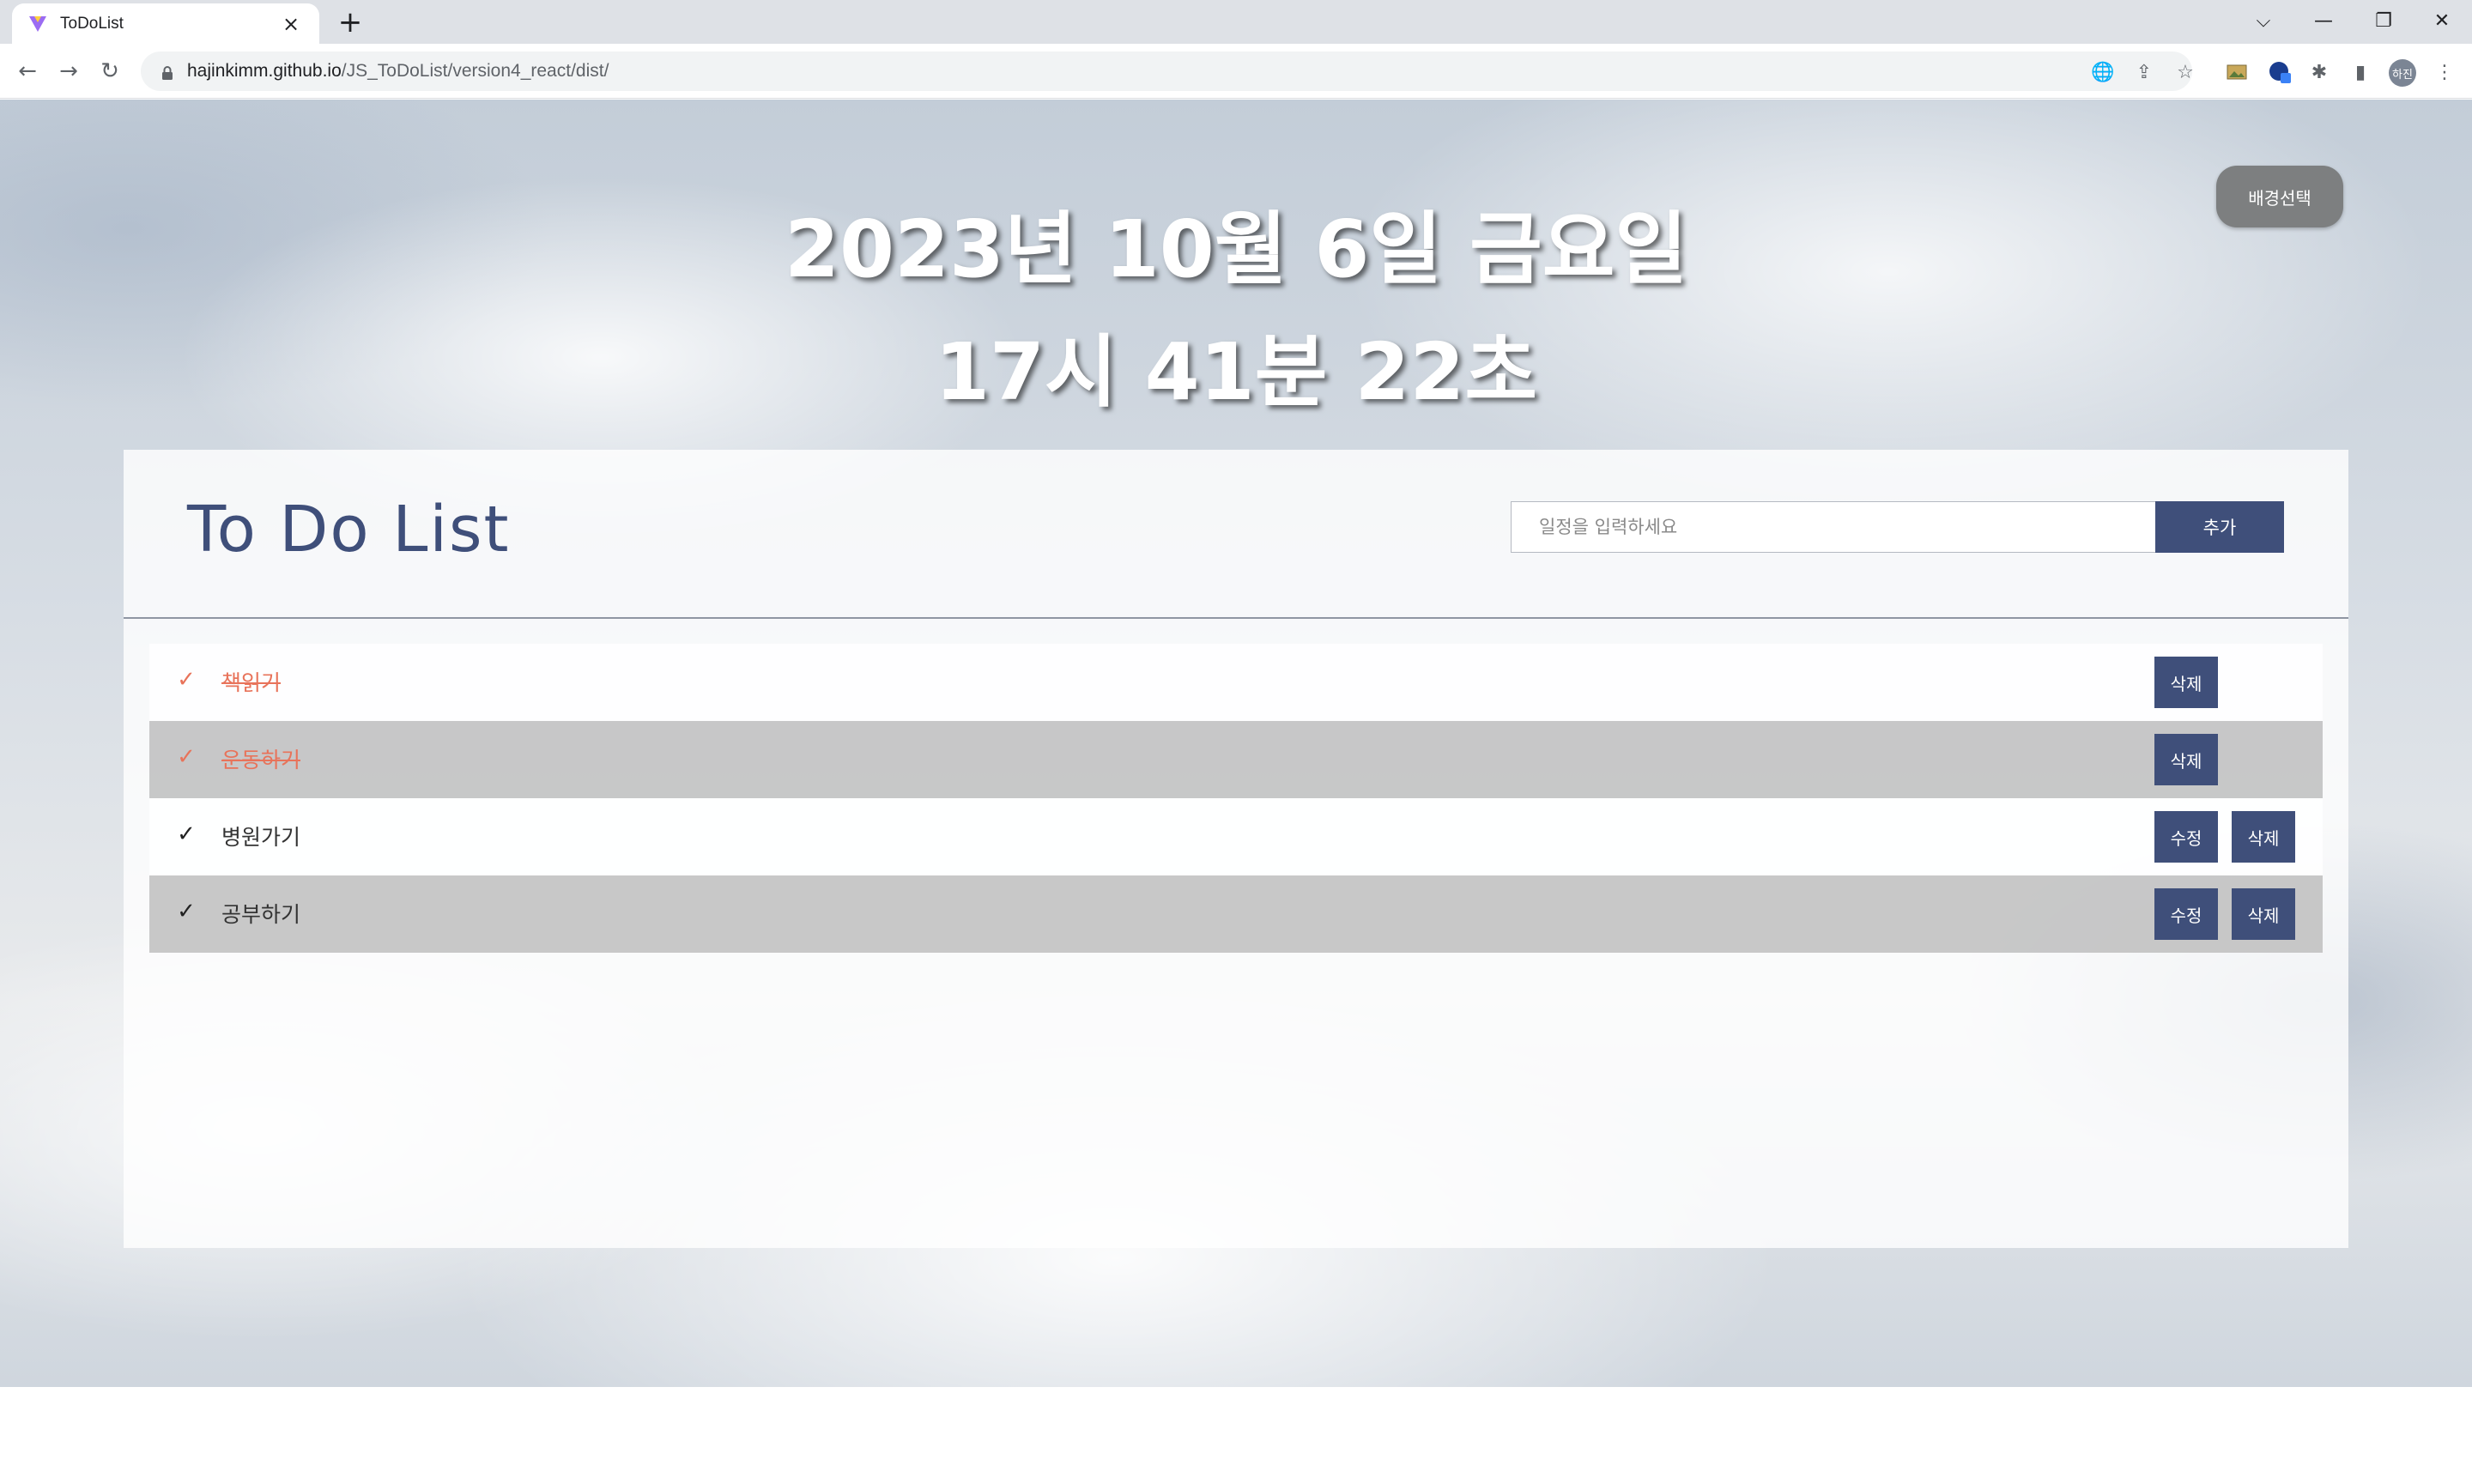 The width and height of the screenshot is (2472, 1484). I want to click on close-window-icon: ✕, so click(2442, 20).